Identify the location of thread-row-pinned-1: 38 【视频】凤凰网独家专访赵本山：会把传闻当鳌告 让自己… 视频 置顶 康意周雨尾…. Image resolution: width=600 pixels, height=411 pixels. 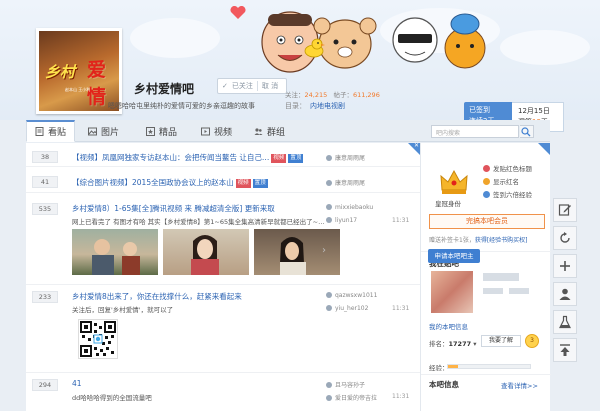
(223, 154).